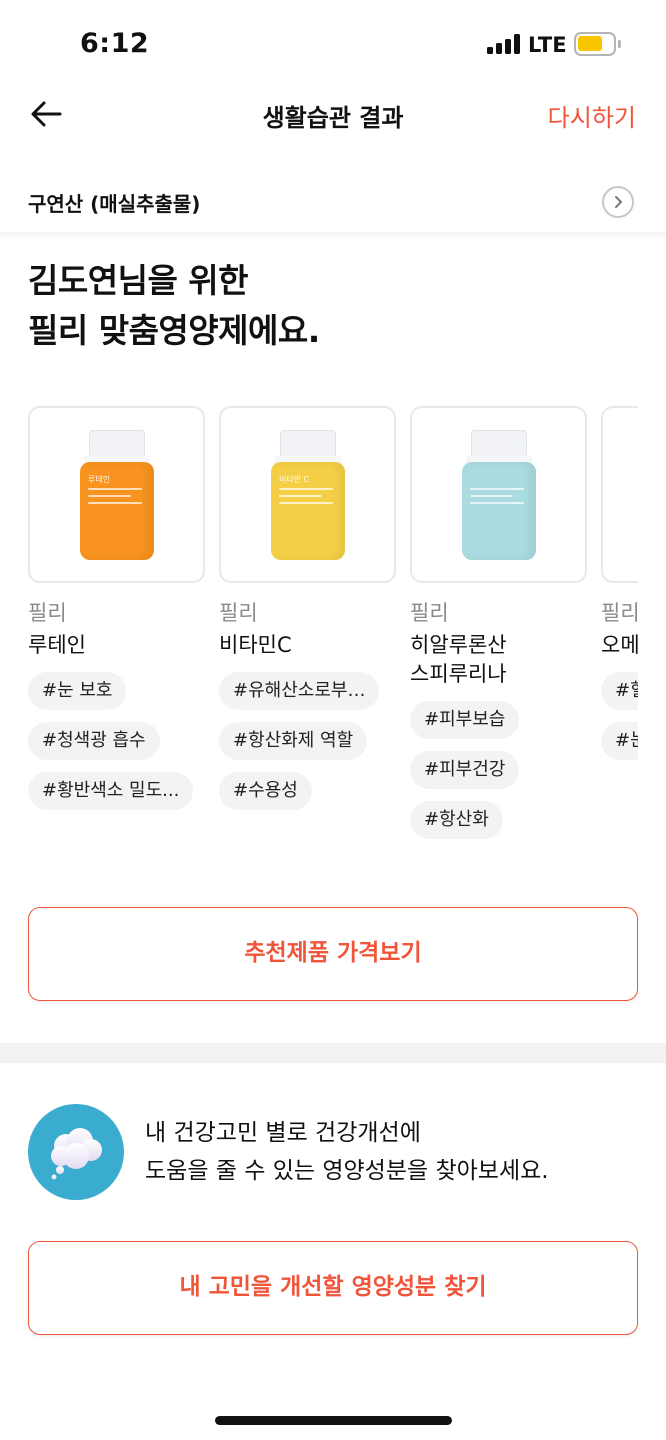 The height and width of the screenshot is (1440, 666). I want to click on retry-button: 다시하기, so click(592, 115).